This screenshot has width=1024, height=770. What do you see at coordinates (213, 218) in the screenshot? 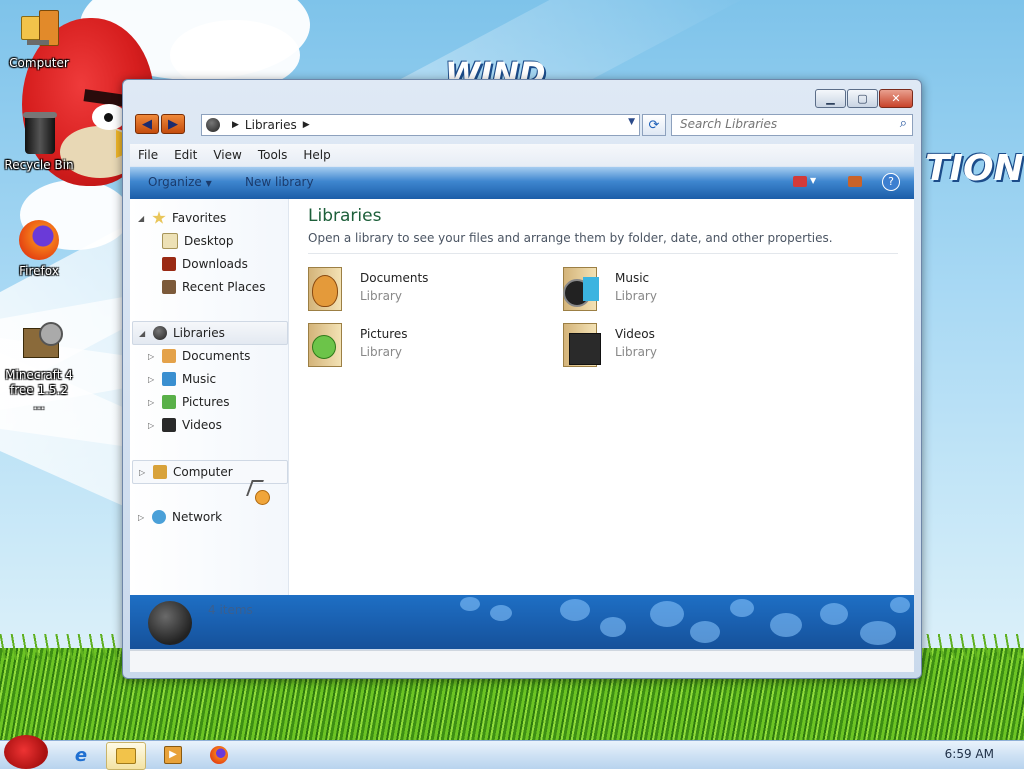
I see `nav-favorites: ◢ Favorites` at bounding box center [213, 218].